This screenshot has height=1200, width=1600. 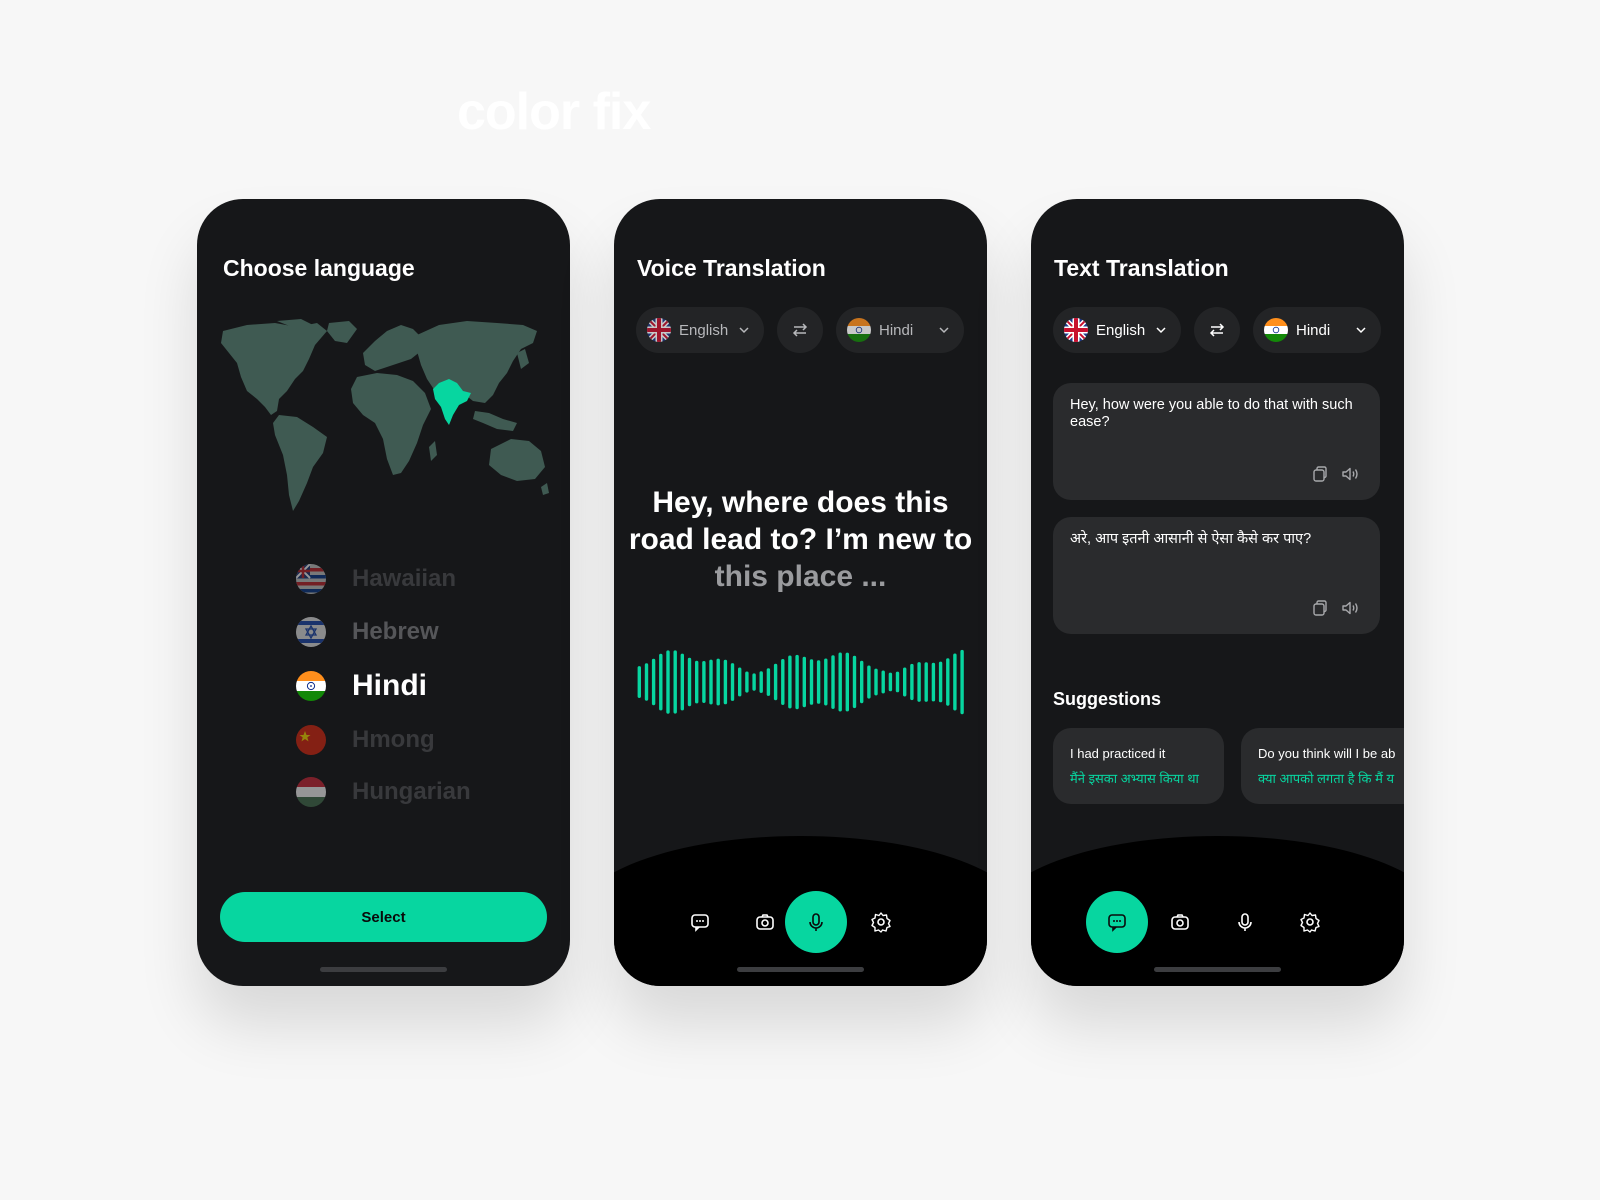 What do you see at coordinates (311, 632) in the screenshot?
I see `israel-flag-icon` at bounding box center [311, 632].